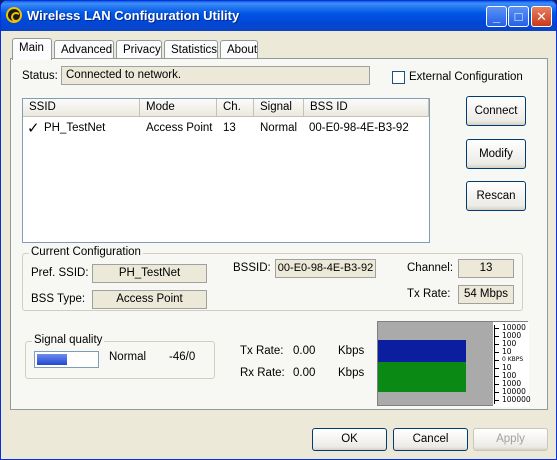 The width and height of the screenshot is (557, 460). Describe the element at coordinates (304, 351) in the screenshot. I see `tx-rate-value: 0.00` at that location.